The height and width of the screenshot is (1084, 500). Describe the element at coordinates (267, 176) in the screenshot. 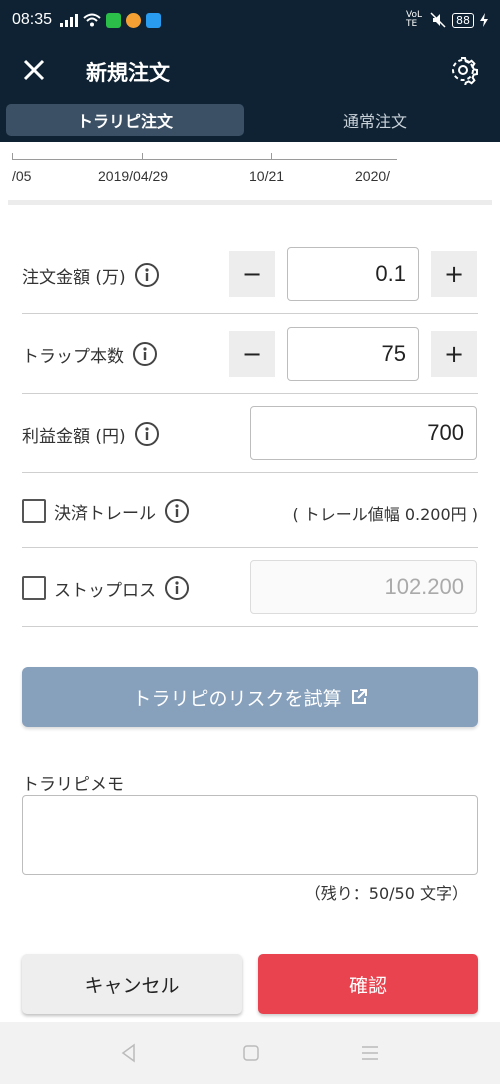

I see `axis-tick-label: 10/21` at that location.